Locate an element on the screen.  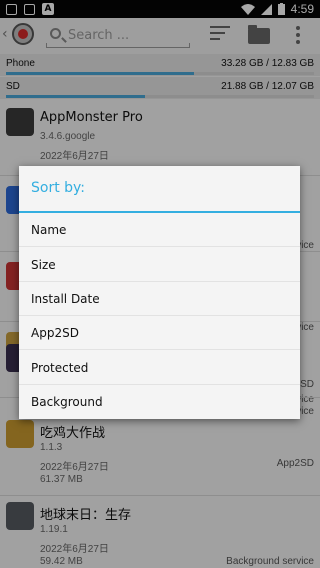
option-label: Protected is located at coordinates (60, 368).